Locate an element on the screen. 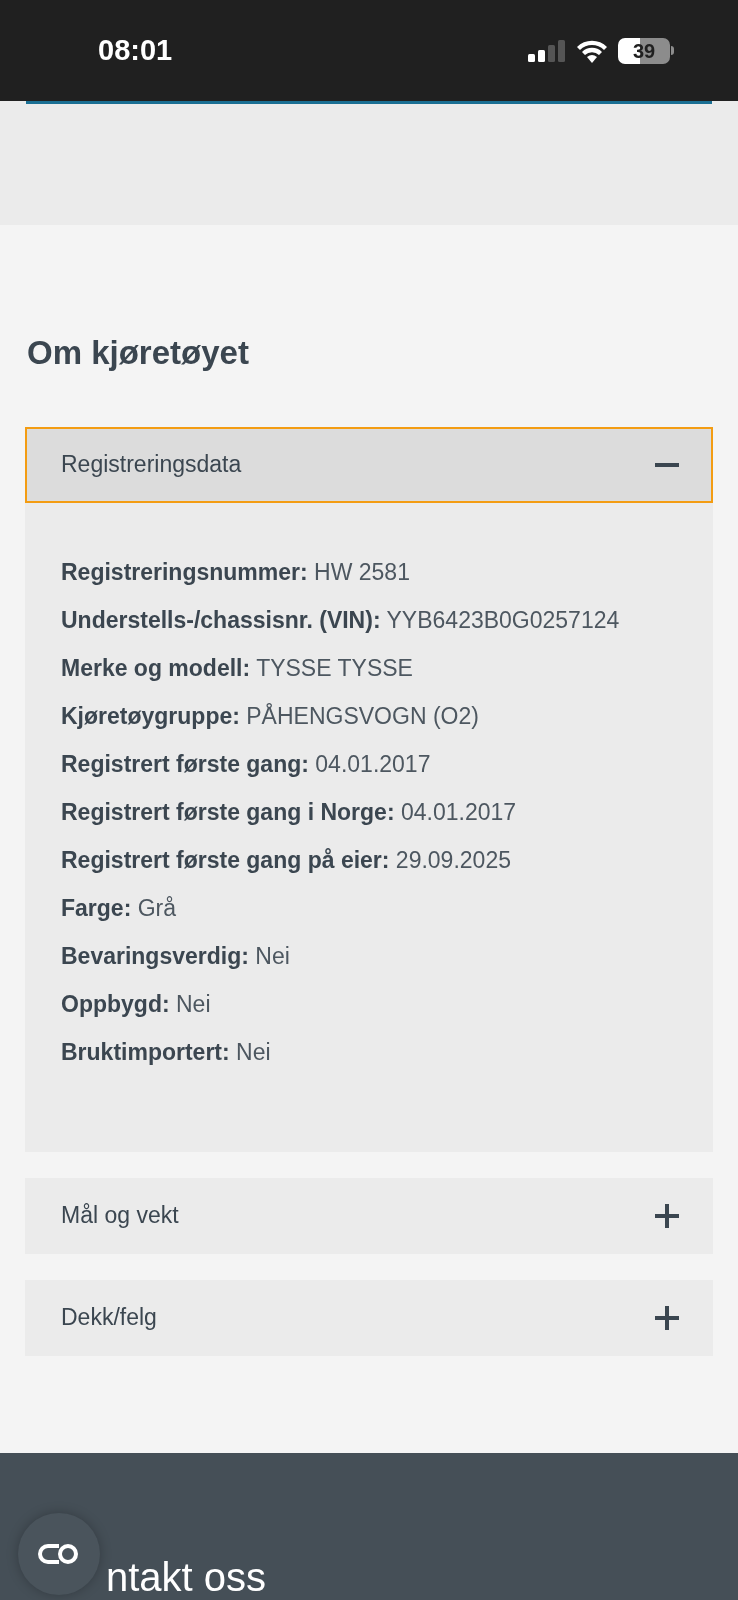  data-line: Registrert første gang på eier: 29.09.2025 is located at coordinates (286, 860).